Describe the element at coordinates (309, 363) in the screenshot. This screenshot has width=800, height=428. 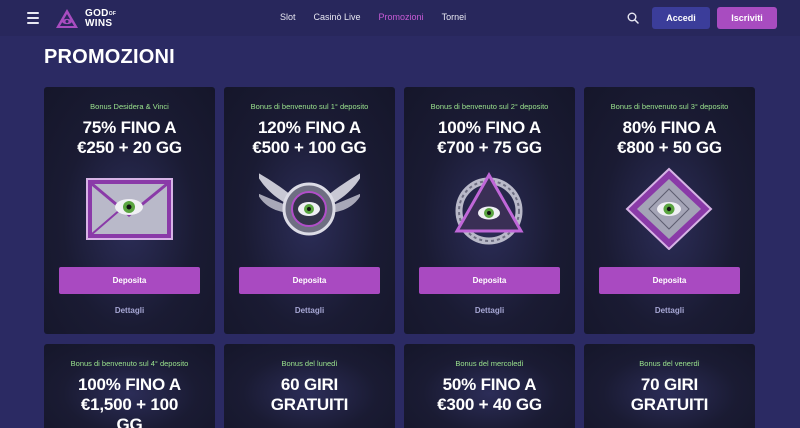
I see `promo-subtitle: Bonus del lunedì` at that location.